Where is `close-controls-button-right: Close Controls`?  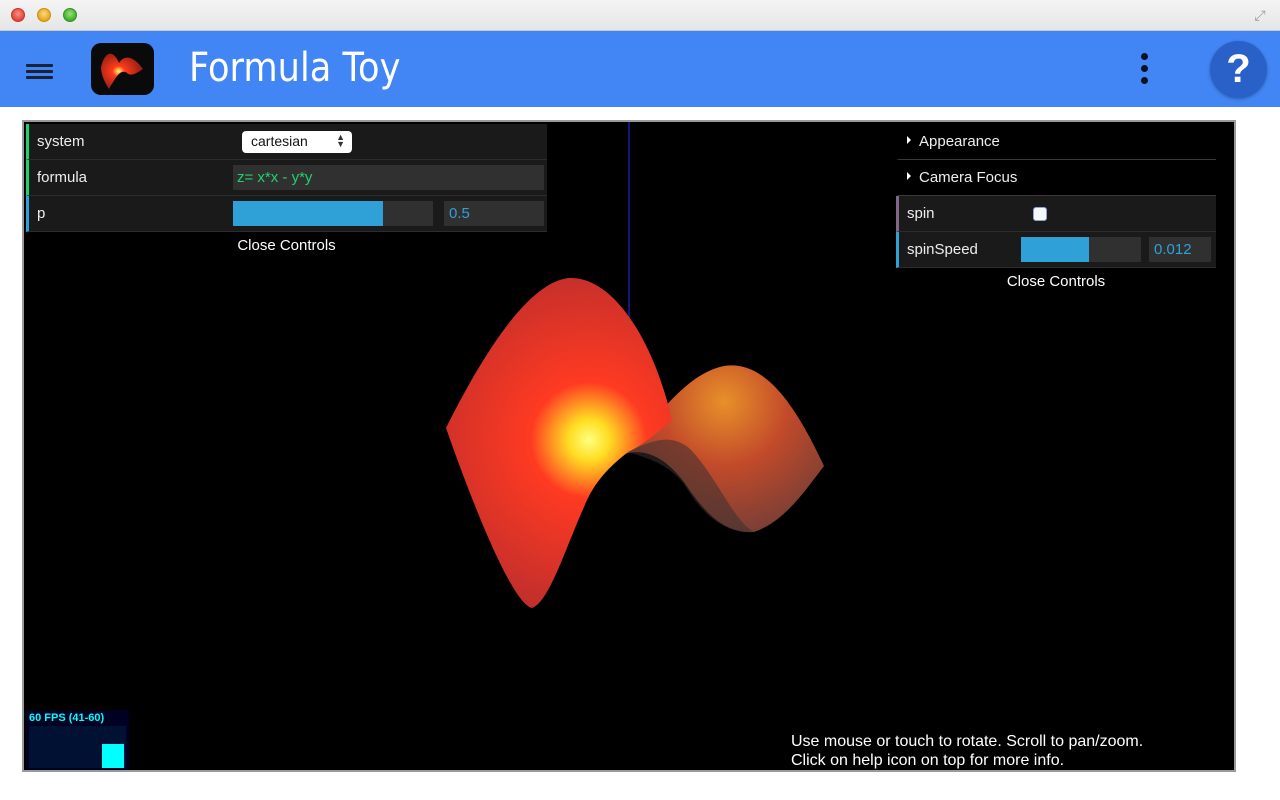 close-controls-button-right: Close Controls is located at coordinates (1056, 282).